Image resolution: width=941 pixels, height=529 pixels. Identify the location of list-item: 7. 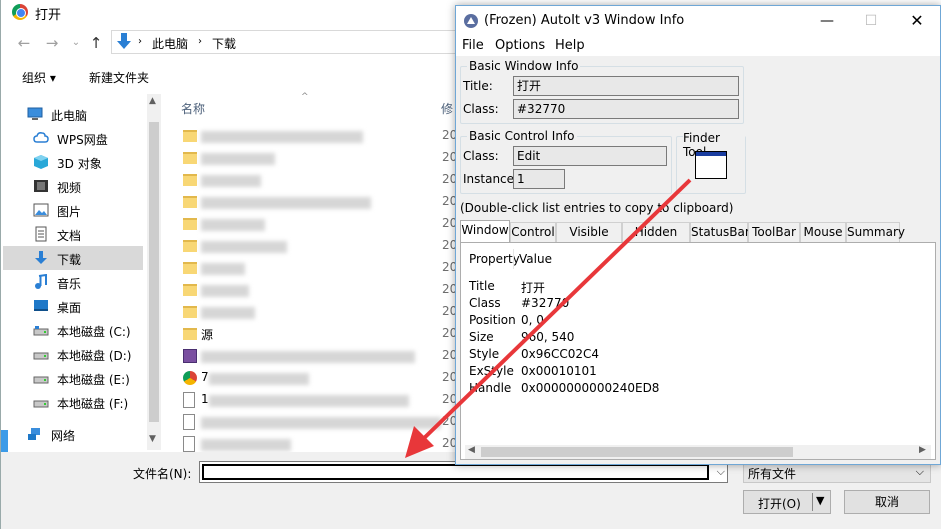
(303, 379).